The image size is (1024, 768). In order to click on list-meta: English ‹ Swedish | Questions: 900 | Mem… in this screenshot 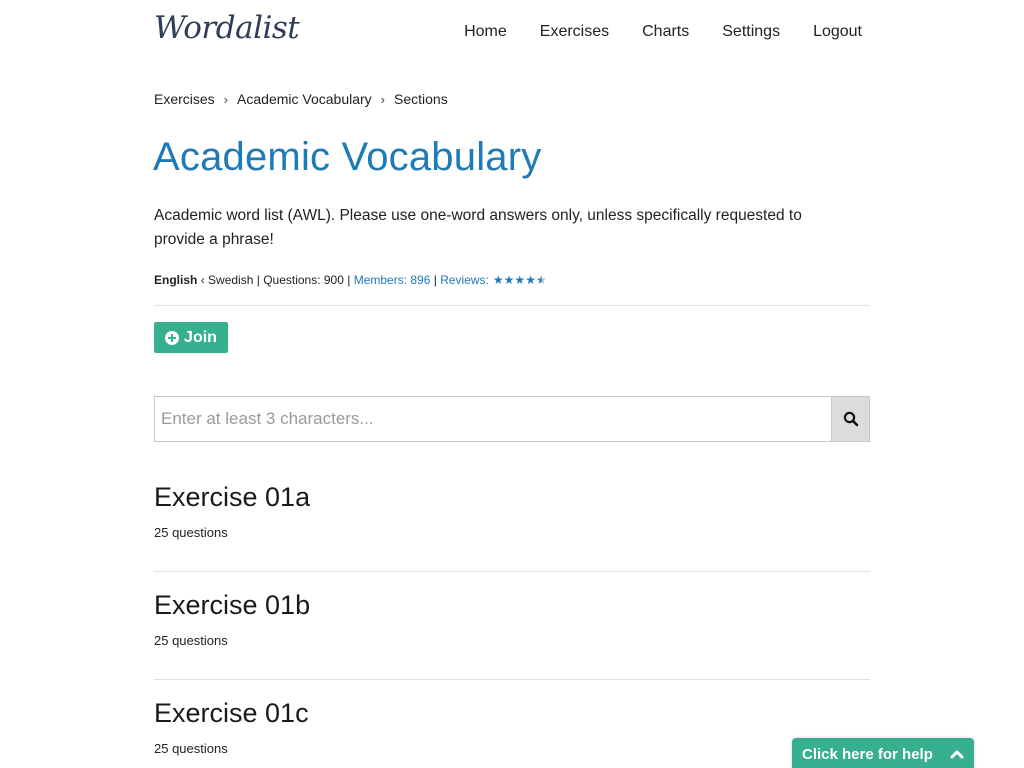, I will do `click(350, 280)`.